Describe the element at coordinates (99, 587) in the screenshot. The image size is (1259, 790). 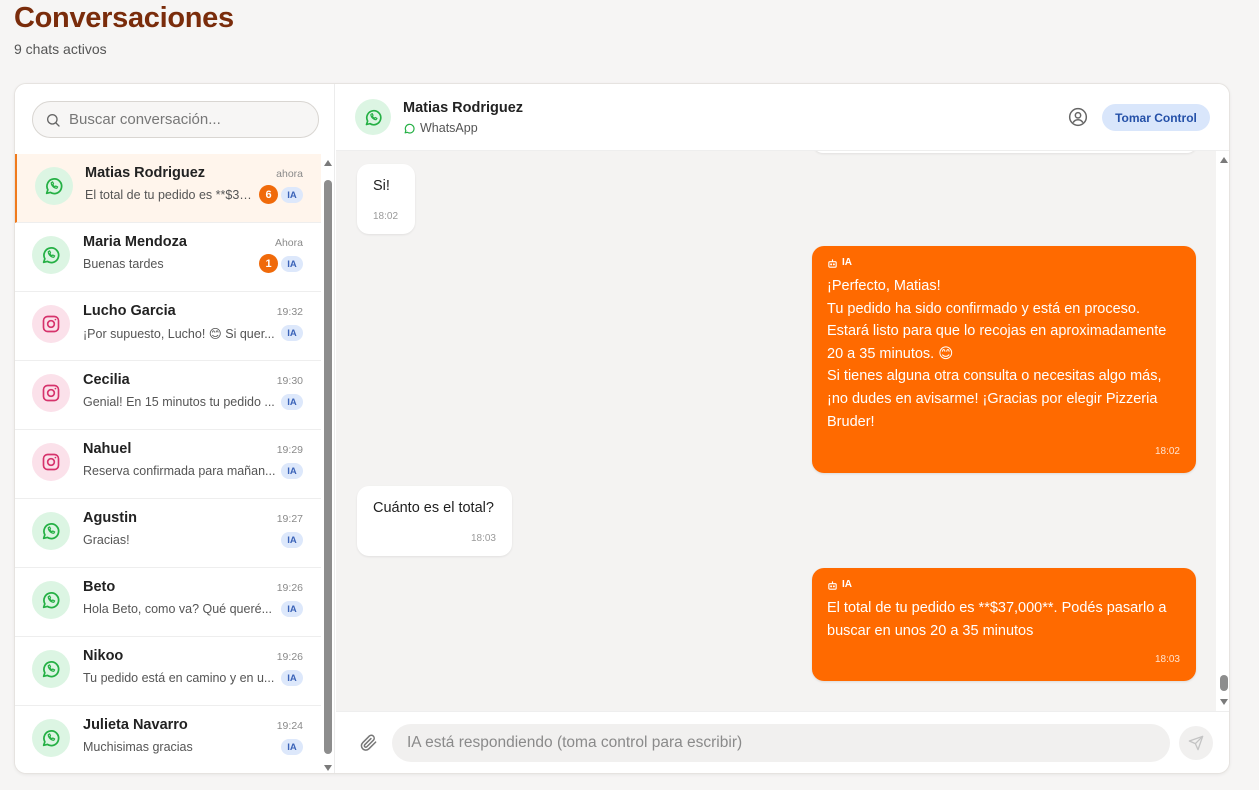
I see `contact-name: Beto` at that location.